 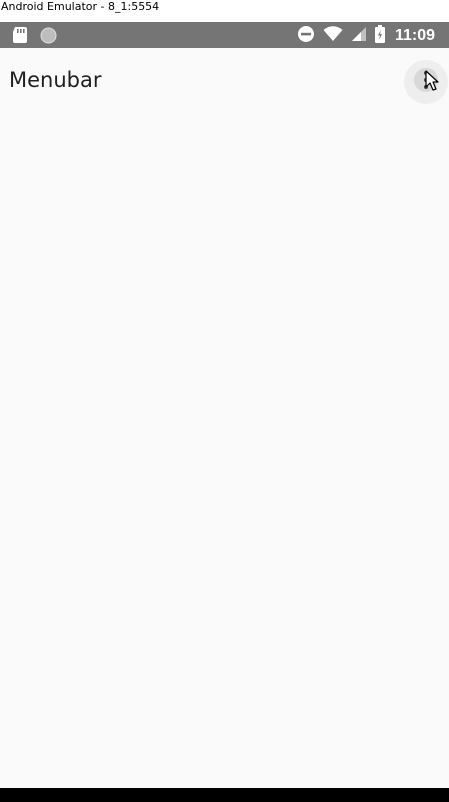 What do you see at coordinates (414, 35) in the screenshot?
I see `status-time: 11:09` at bounding box center [414, 35].